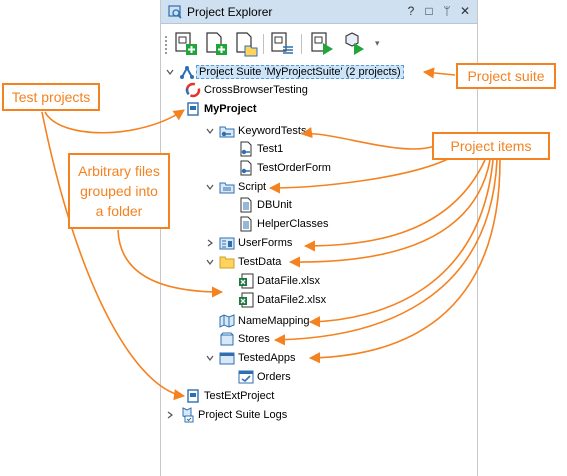 Image resolution: width=567 pixels, height=476 pixels. Describe the element at coordinates (272, 131) in the screenshot. I see `tree-item-label: KeywordTests` at that location.